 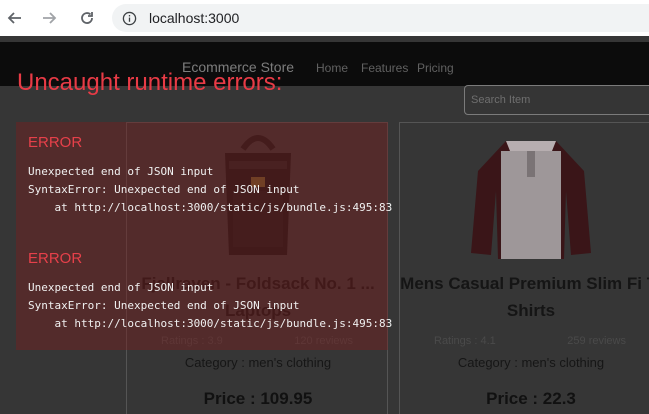 I want to click on site-info-icon, so click(x=129, y=18).